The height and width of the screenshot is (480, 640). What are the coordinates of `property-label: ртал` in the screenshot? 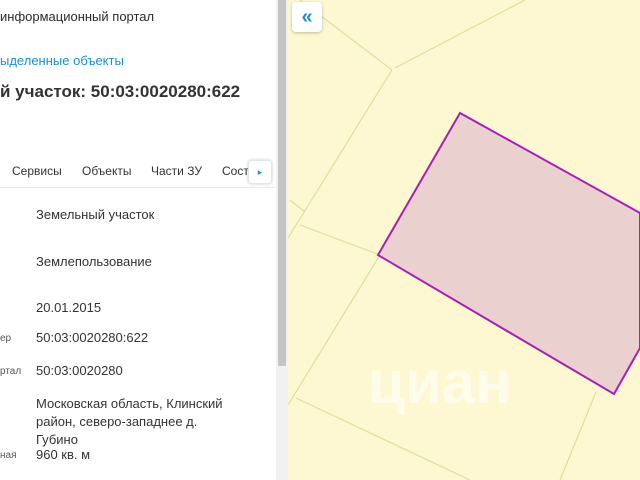 It's located at (11, 371).